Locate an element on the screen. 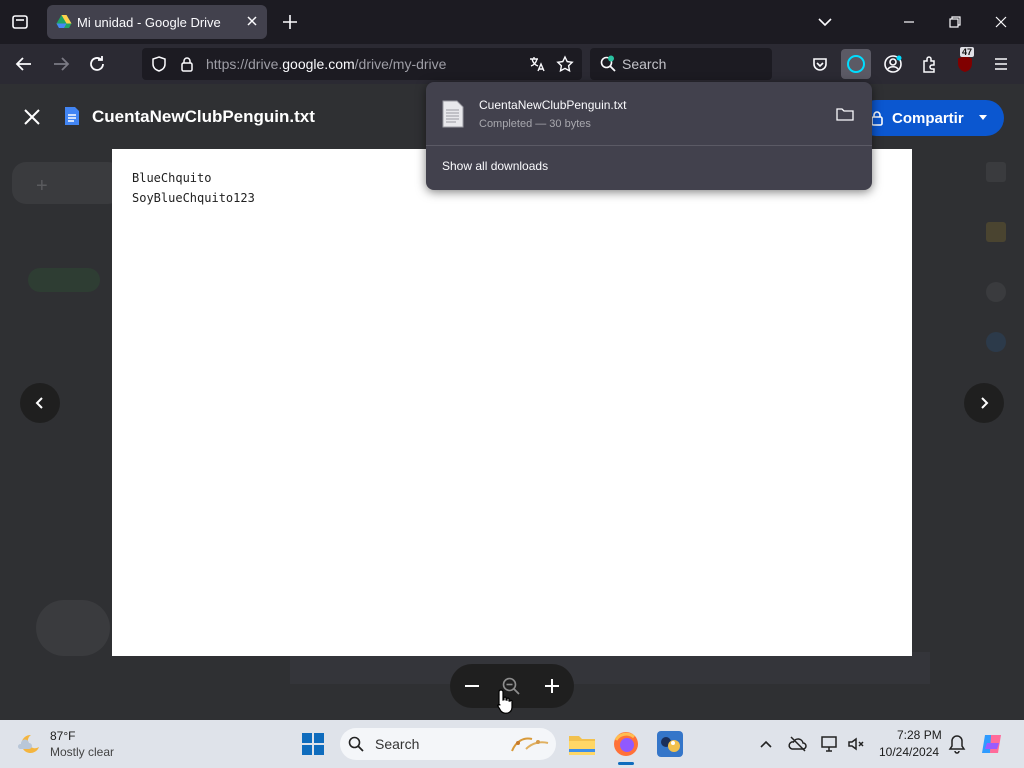  tab-google-drive: Mi unidad - Google Drive is located at coordinates (157, 22).